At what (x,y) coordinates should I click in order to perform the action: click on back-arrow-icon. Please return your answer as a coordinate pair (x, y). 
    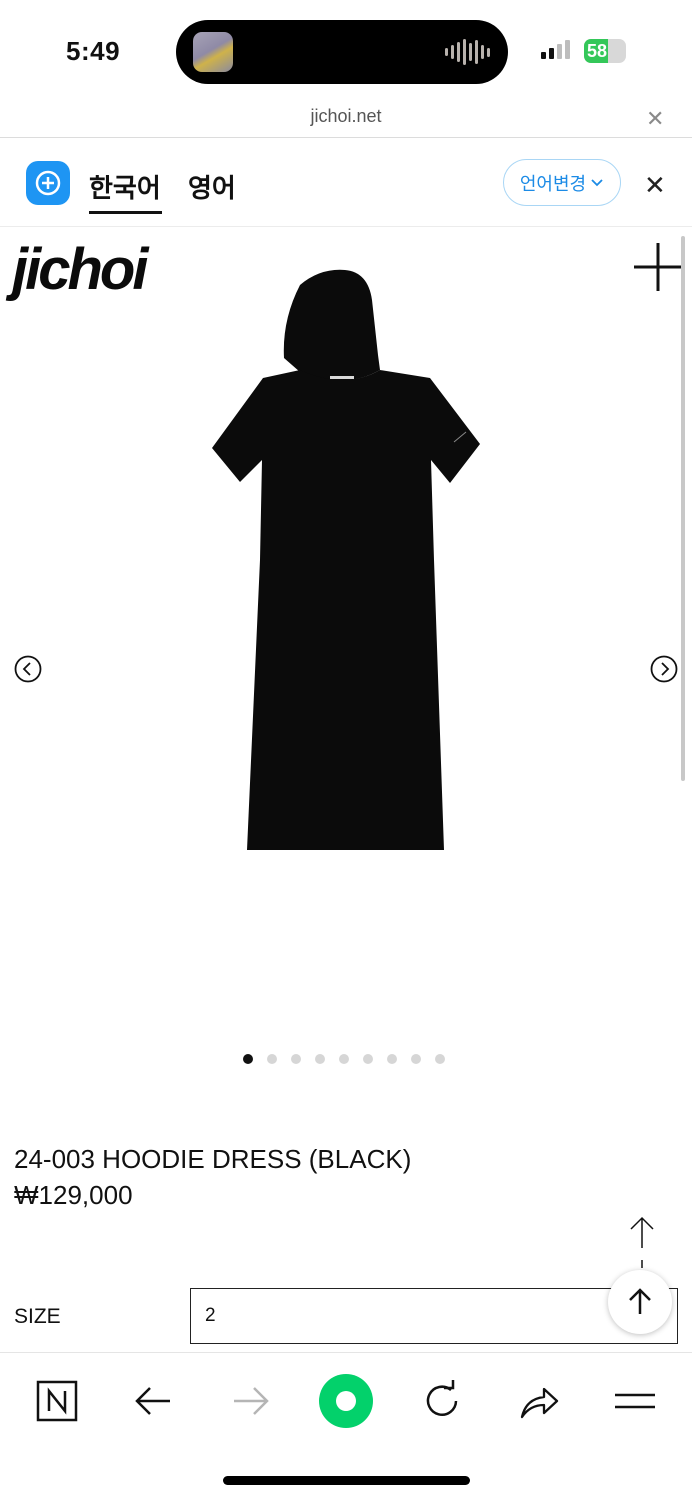
    Looking at the image, I should click on (154, 1401).